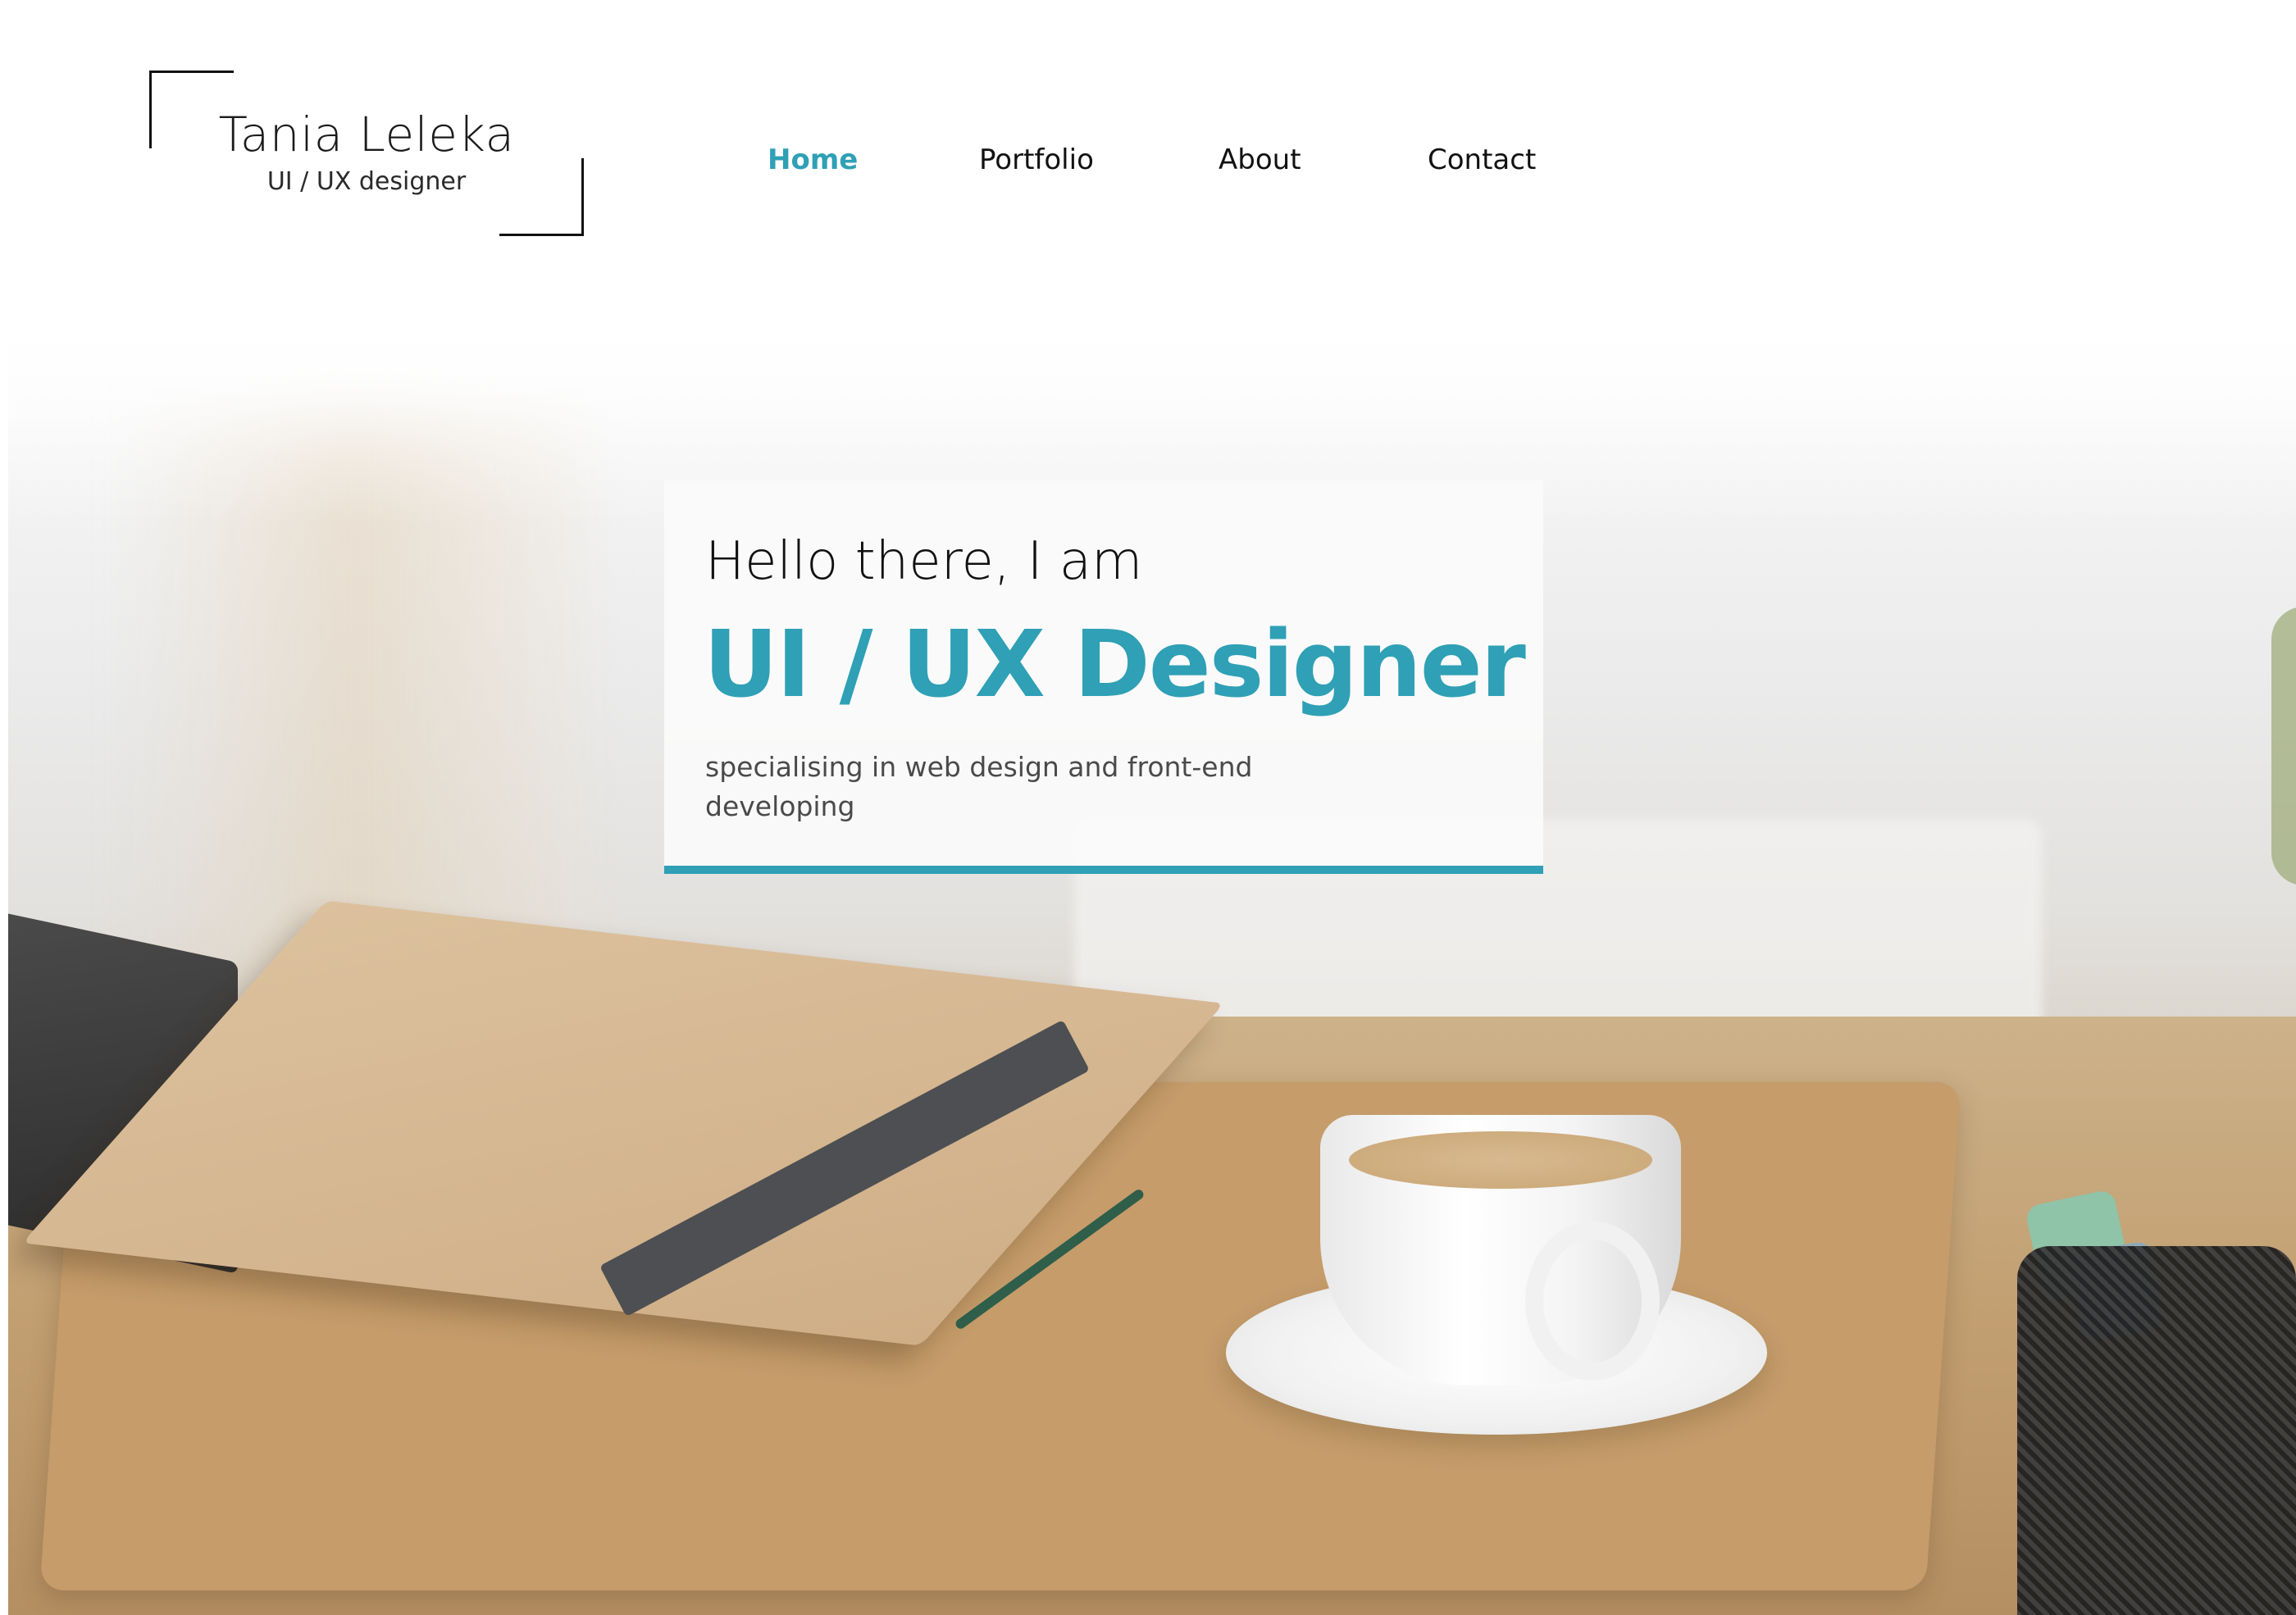 Image resolution: width=2296 pixels, height=1615 pixels. Describe the element at coordinates (1115, 665) in the screenshot. I see `hero-headline: UI / UX Designer` at that location.